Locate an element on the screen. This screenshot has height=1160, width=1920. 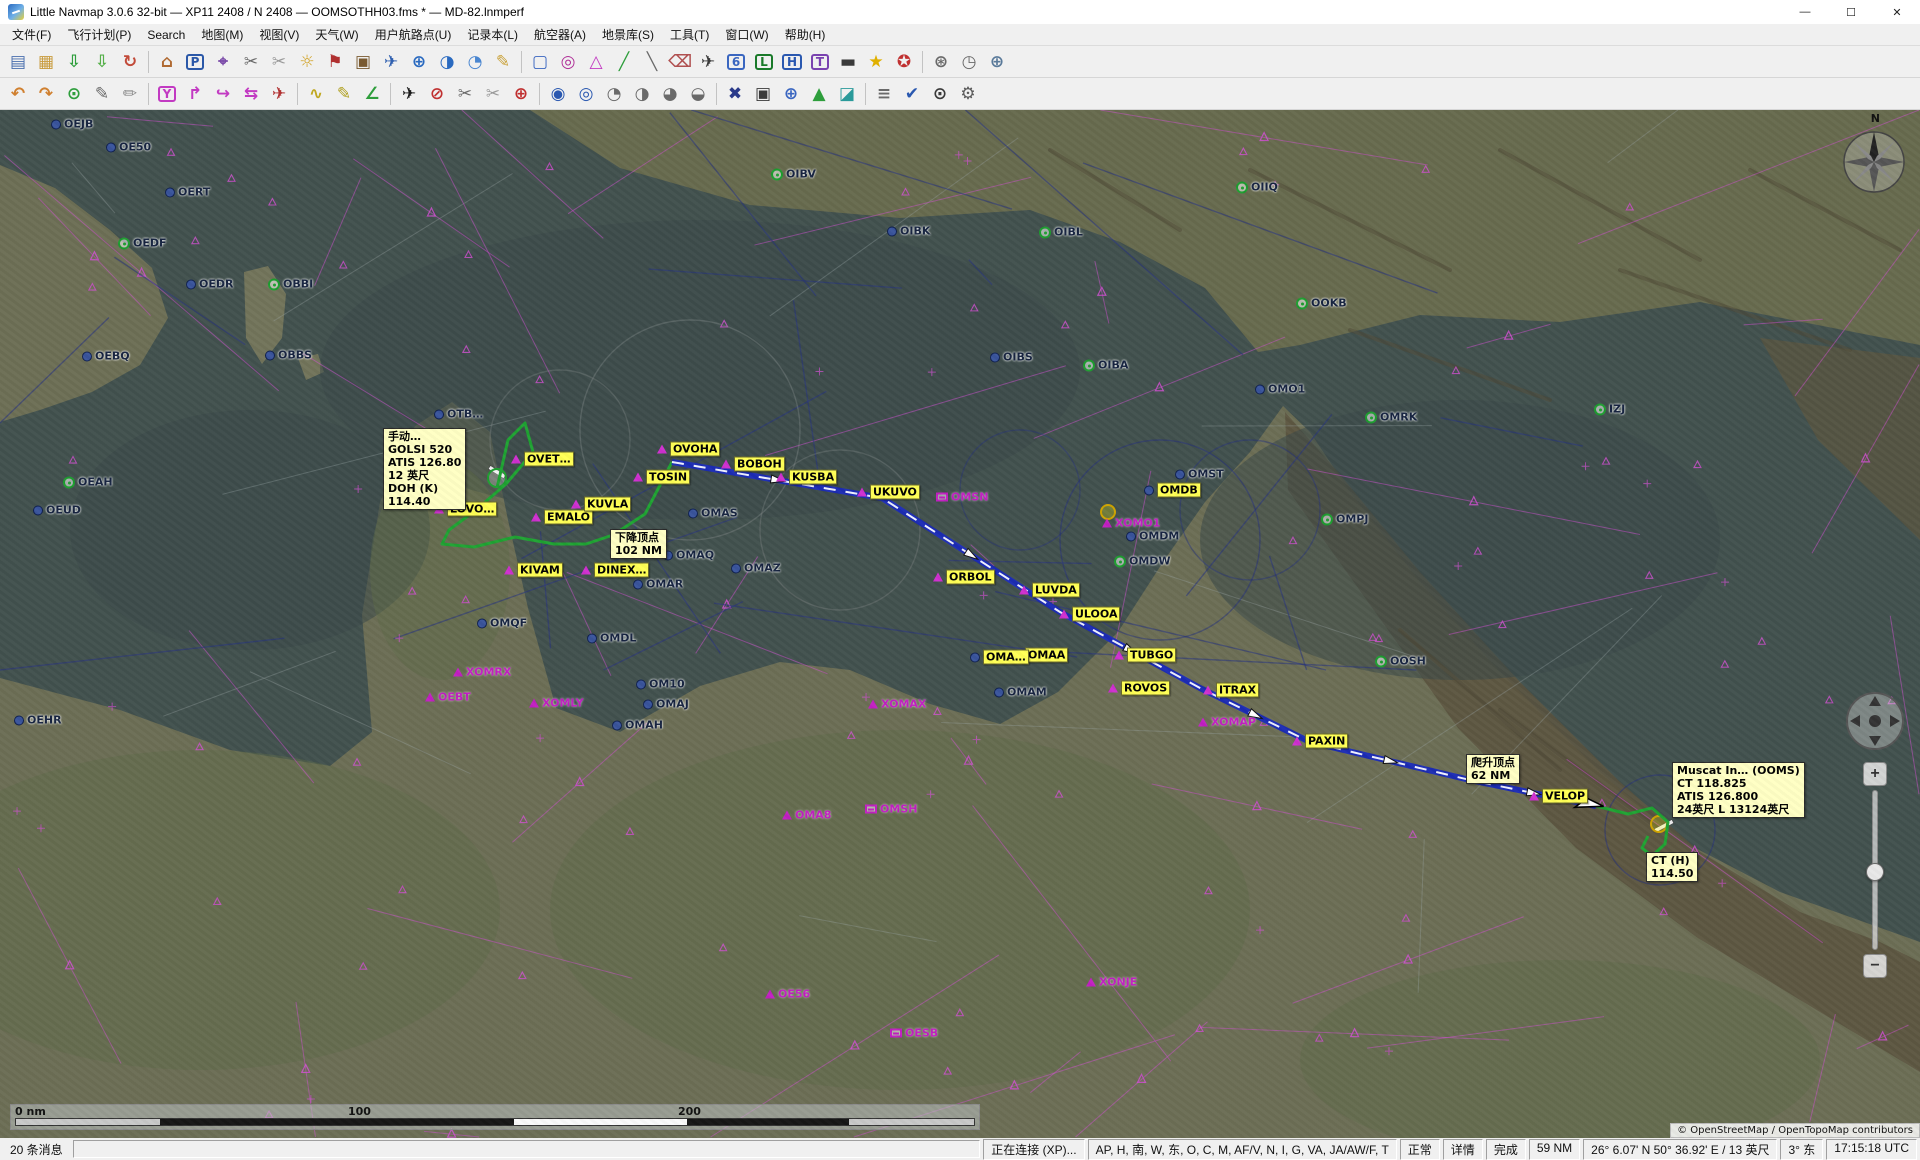
zoom-slider is located at coordinates (1875, 870).